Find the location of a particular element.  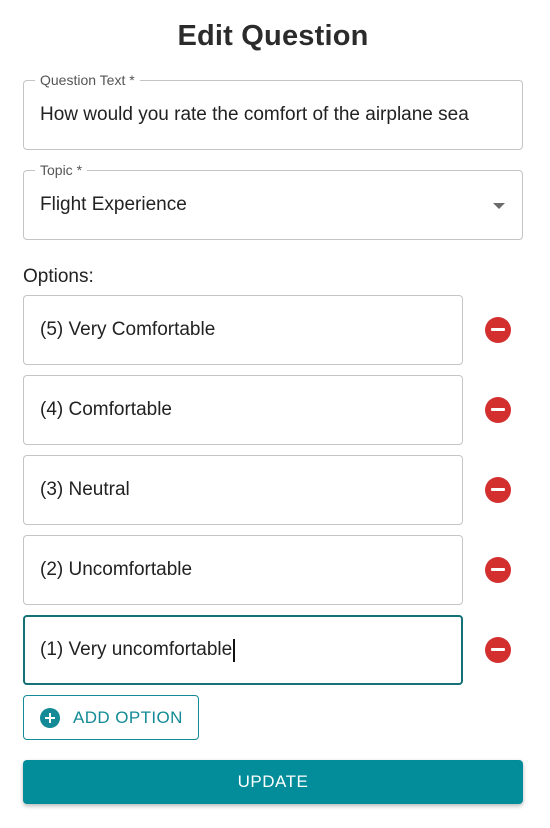

option-input: (5) Very Comfortable is located at coordinates (243, 330).